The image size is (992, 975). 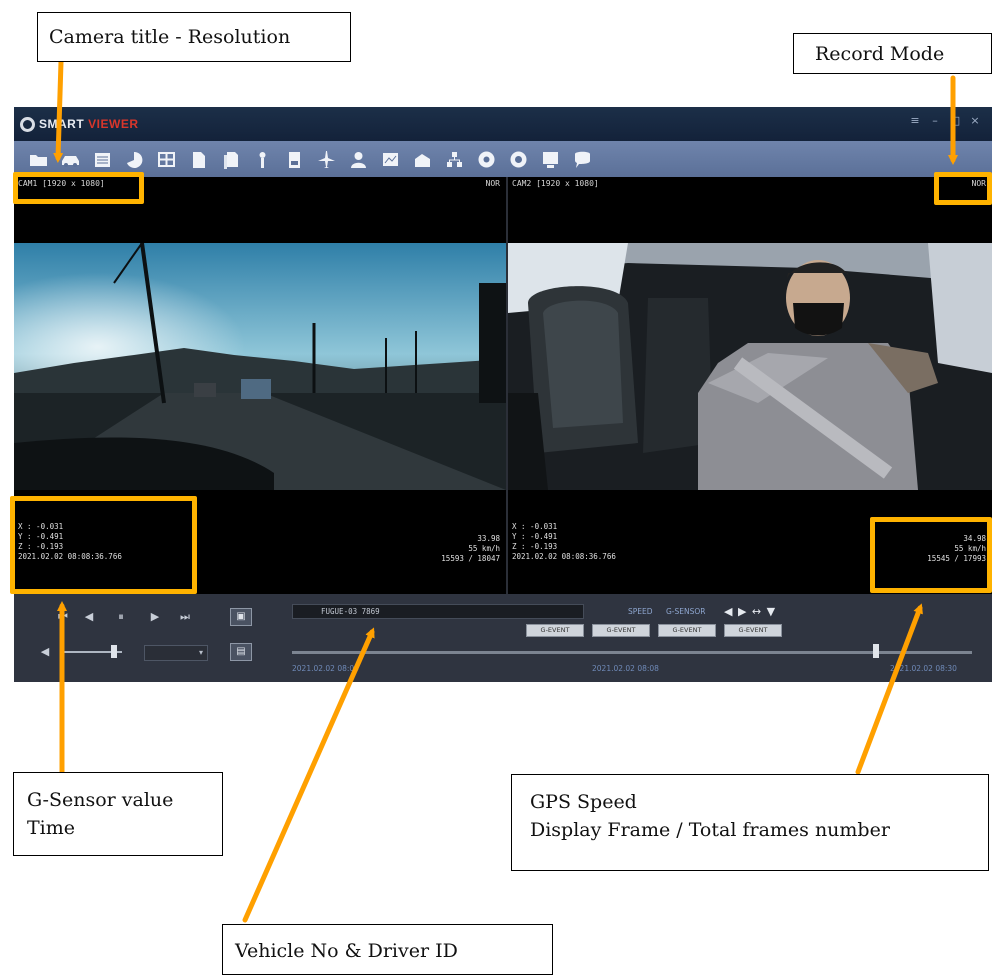 I want to click on frame-count: 15593 / 18047, so click(x=470, y=558).